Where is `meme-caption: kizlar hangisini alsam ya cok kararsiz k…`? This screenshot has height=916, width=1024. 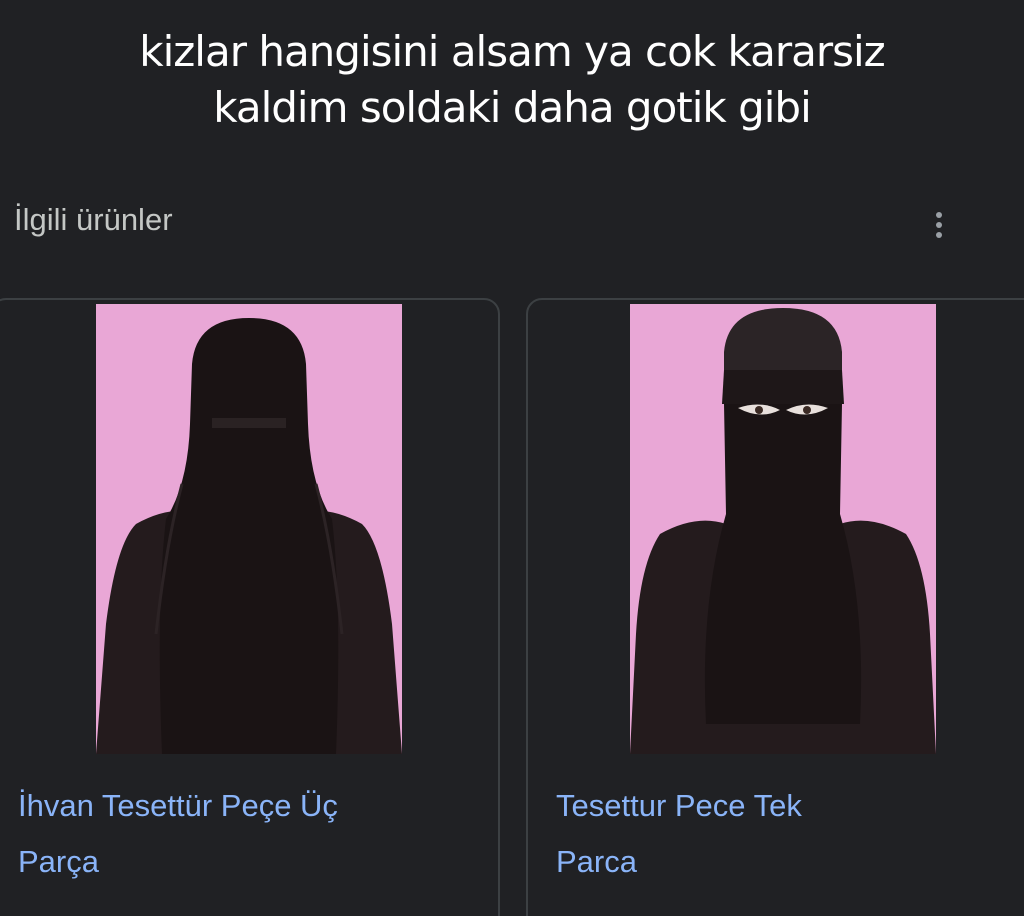 meme-caption: kizlar hangisini alsam ya cok kararsiz k… is located at coordinates (512, 80).